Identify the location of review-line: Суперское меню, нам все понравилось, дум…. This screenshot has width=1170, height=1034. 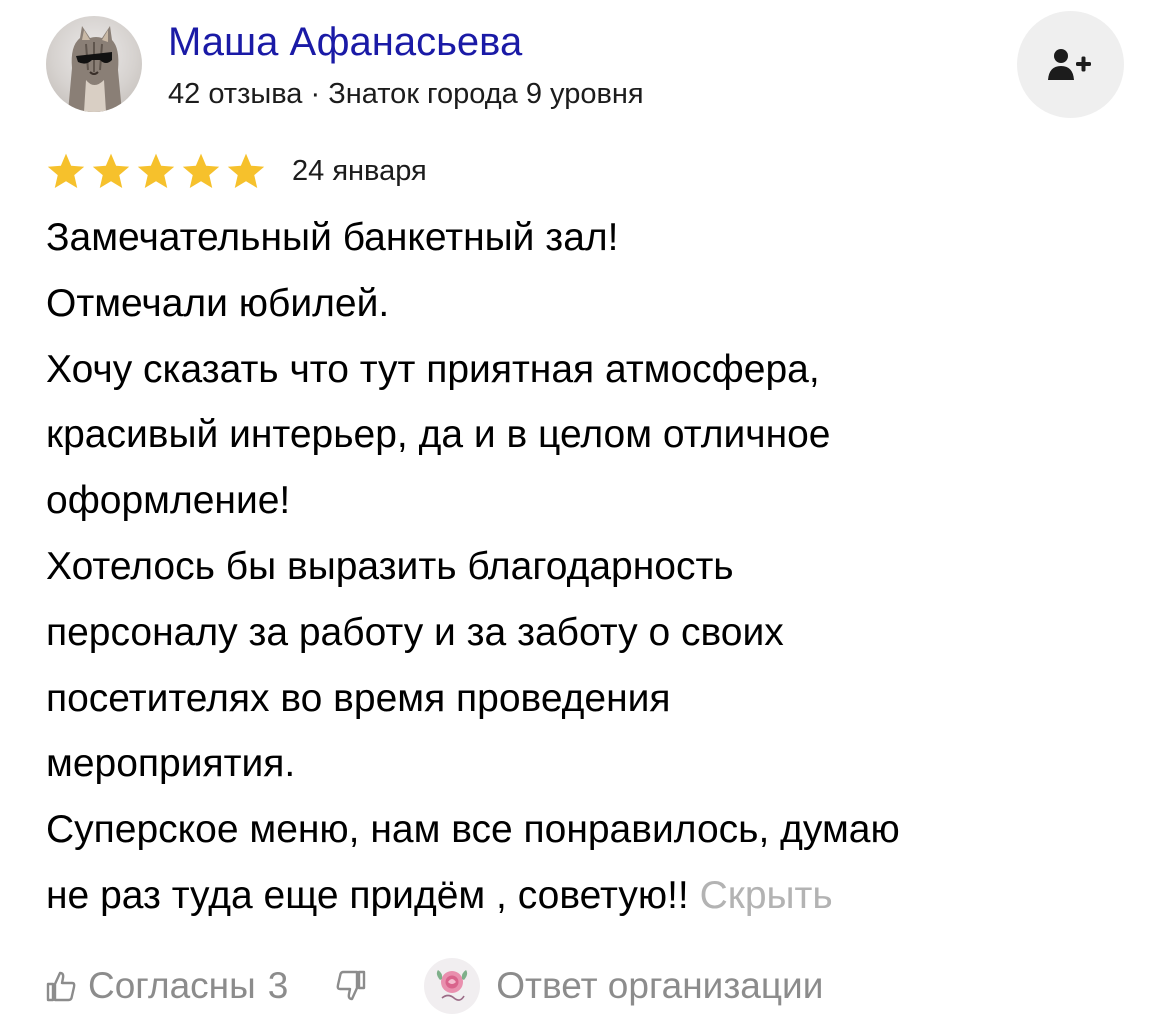
(473, 830).